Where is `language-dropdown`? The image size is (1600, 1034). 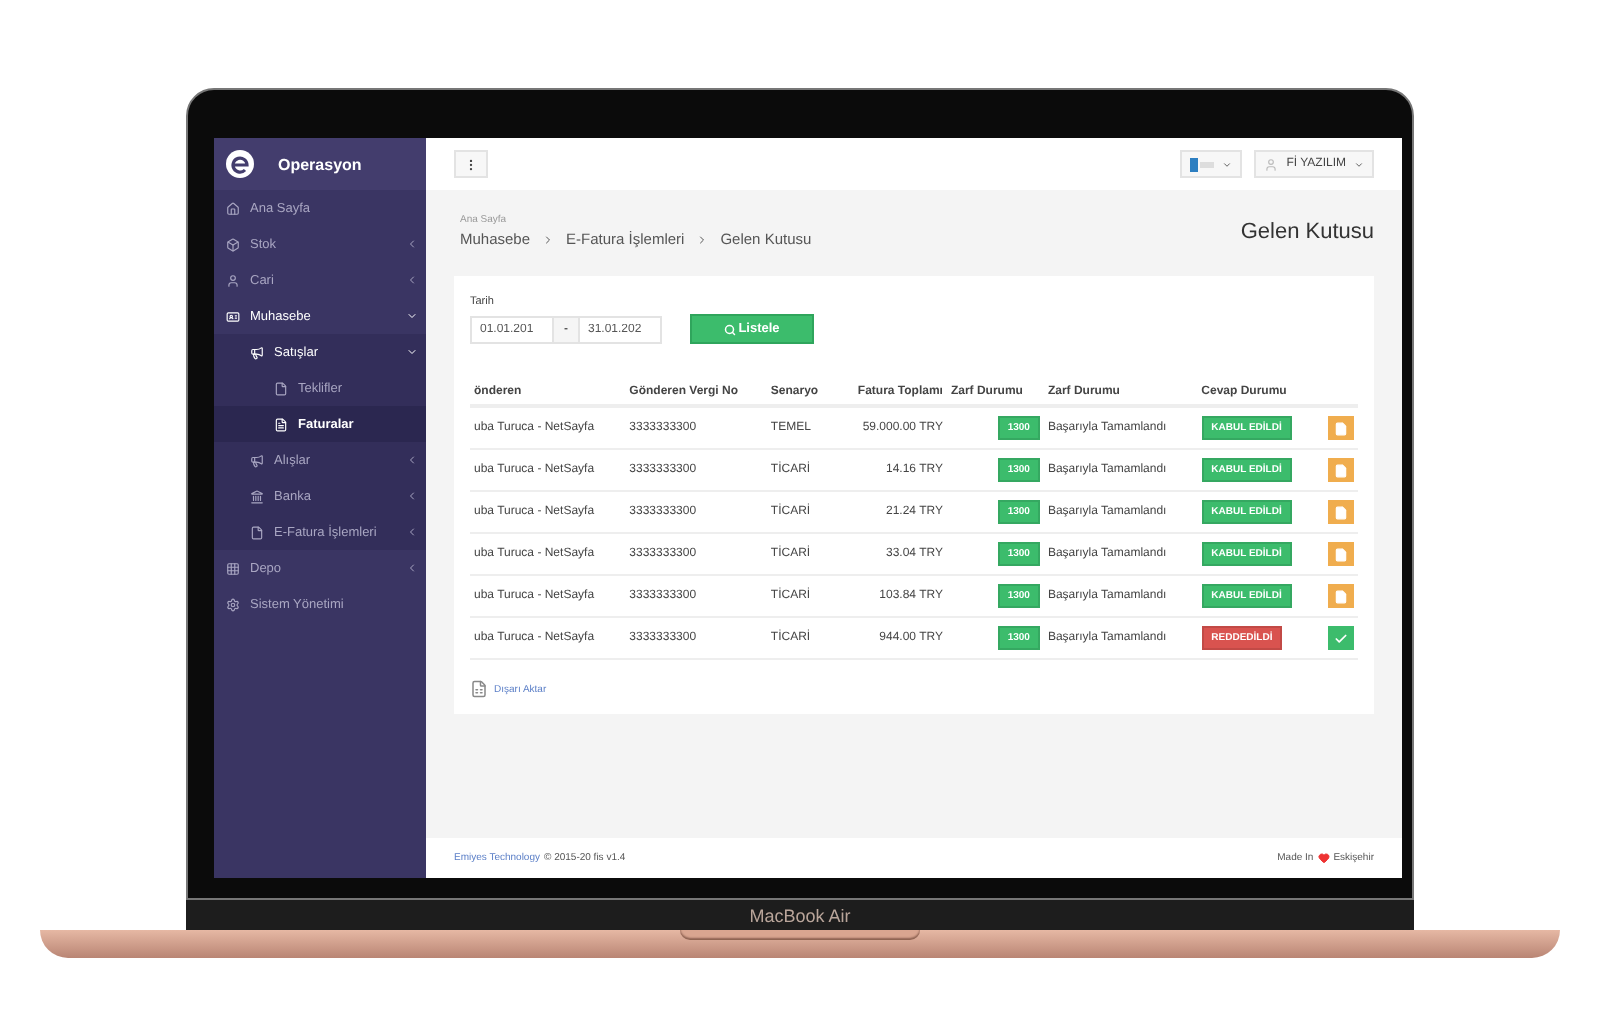
language-dropdown is located at coordinates (1211, 164).